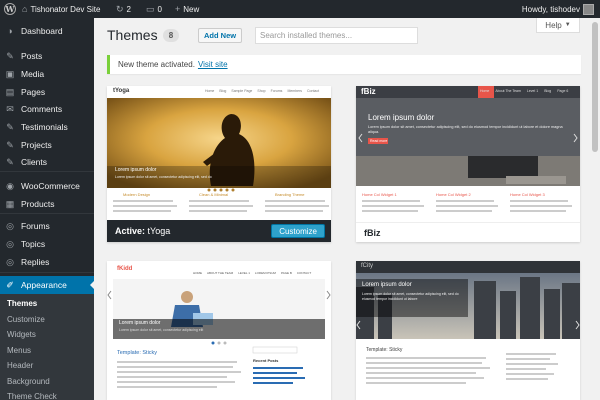 The width and height of the screenshot is (600, 400). Describe the element at coordinates (344, 64) in the screenshot. I see `theme-activated-notice: New theme activated. Visit site` at that location.